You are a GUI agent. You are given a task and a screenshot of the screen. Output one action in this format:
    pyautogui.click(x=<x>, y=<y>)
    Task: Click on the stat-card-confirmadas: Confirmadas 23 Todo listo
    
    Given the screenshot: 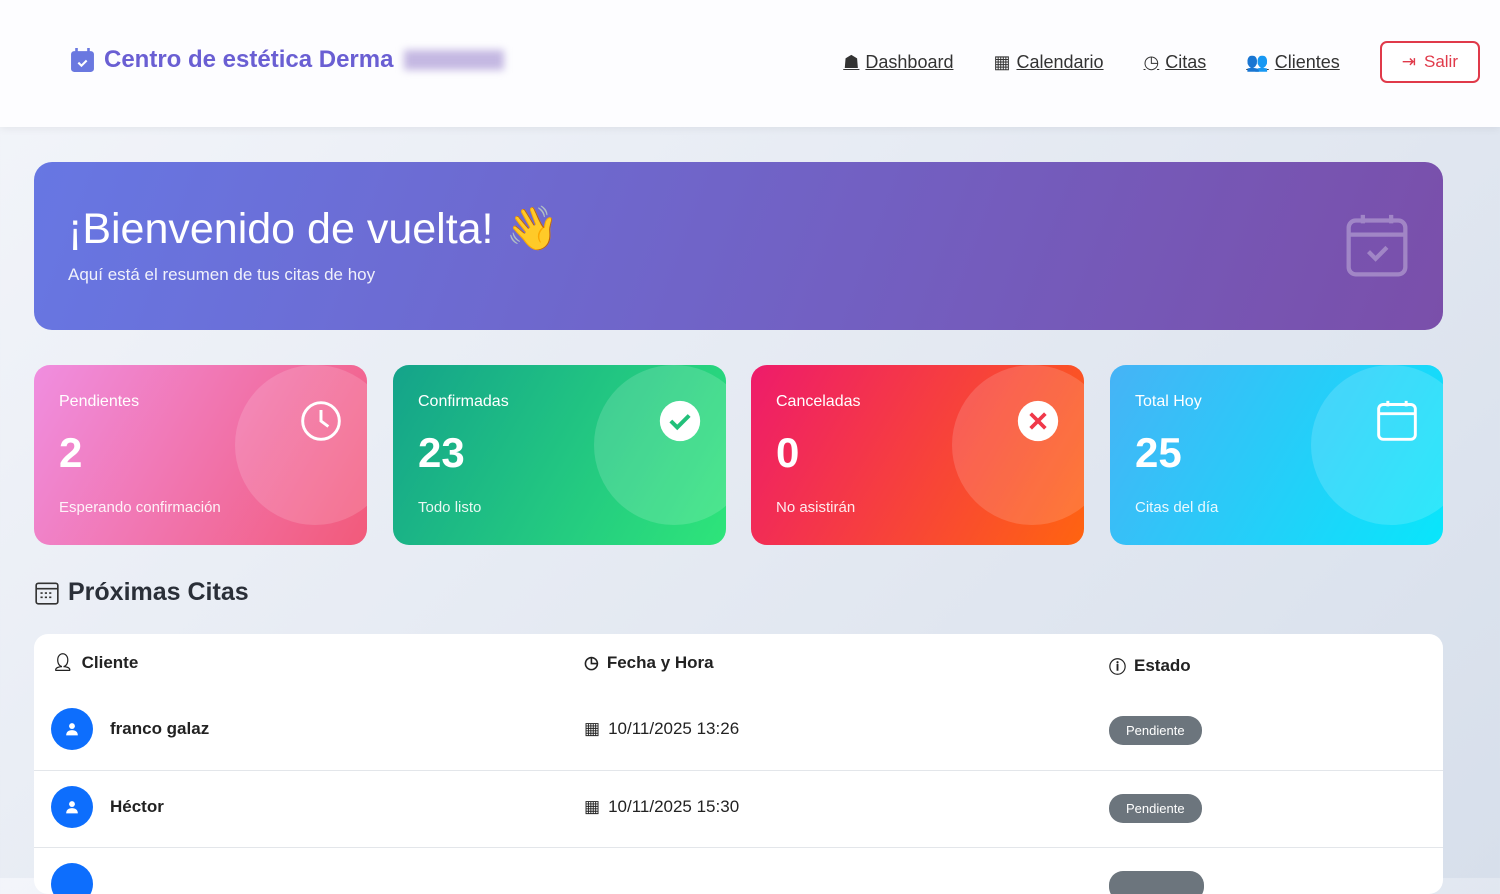 What is the action you would take?
    pyautogui.click(x=559, y=455)
    